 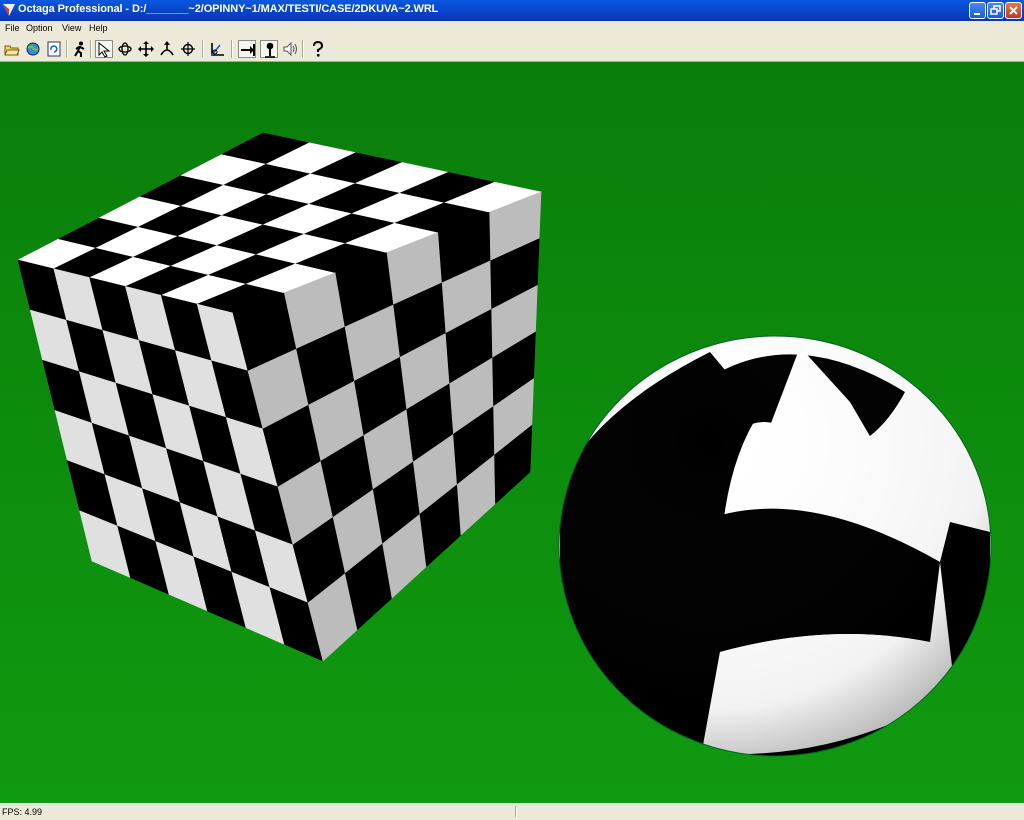 I want to click on close-button, so click(x=1013, y=10).